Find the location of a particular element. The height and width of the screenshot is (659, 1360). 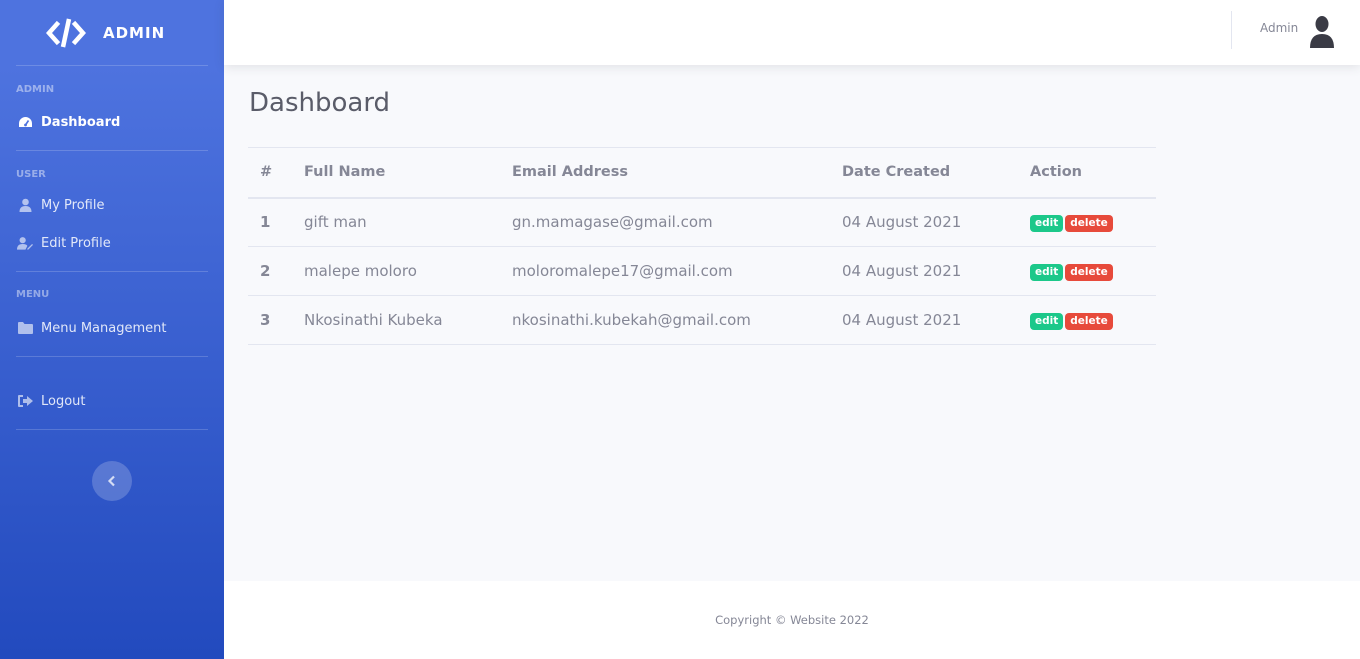

sidebar-toggle-button is located at coordinates (112, 481).